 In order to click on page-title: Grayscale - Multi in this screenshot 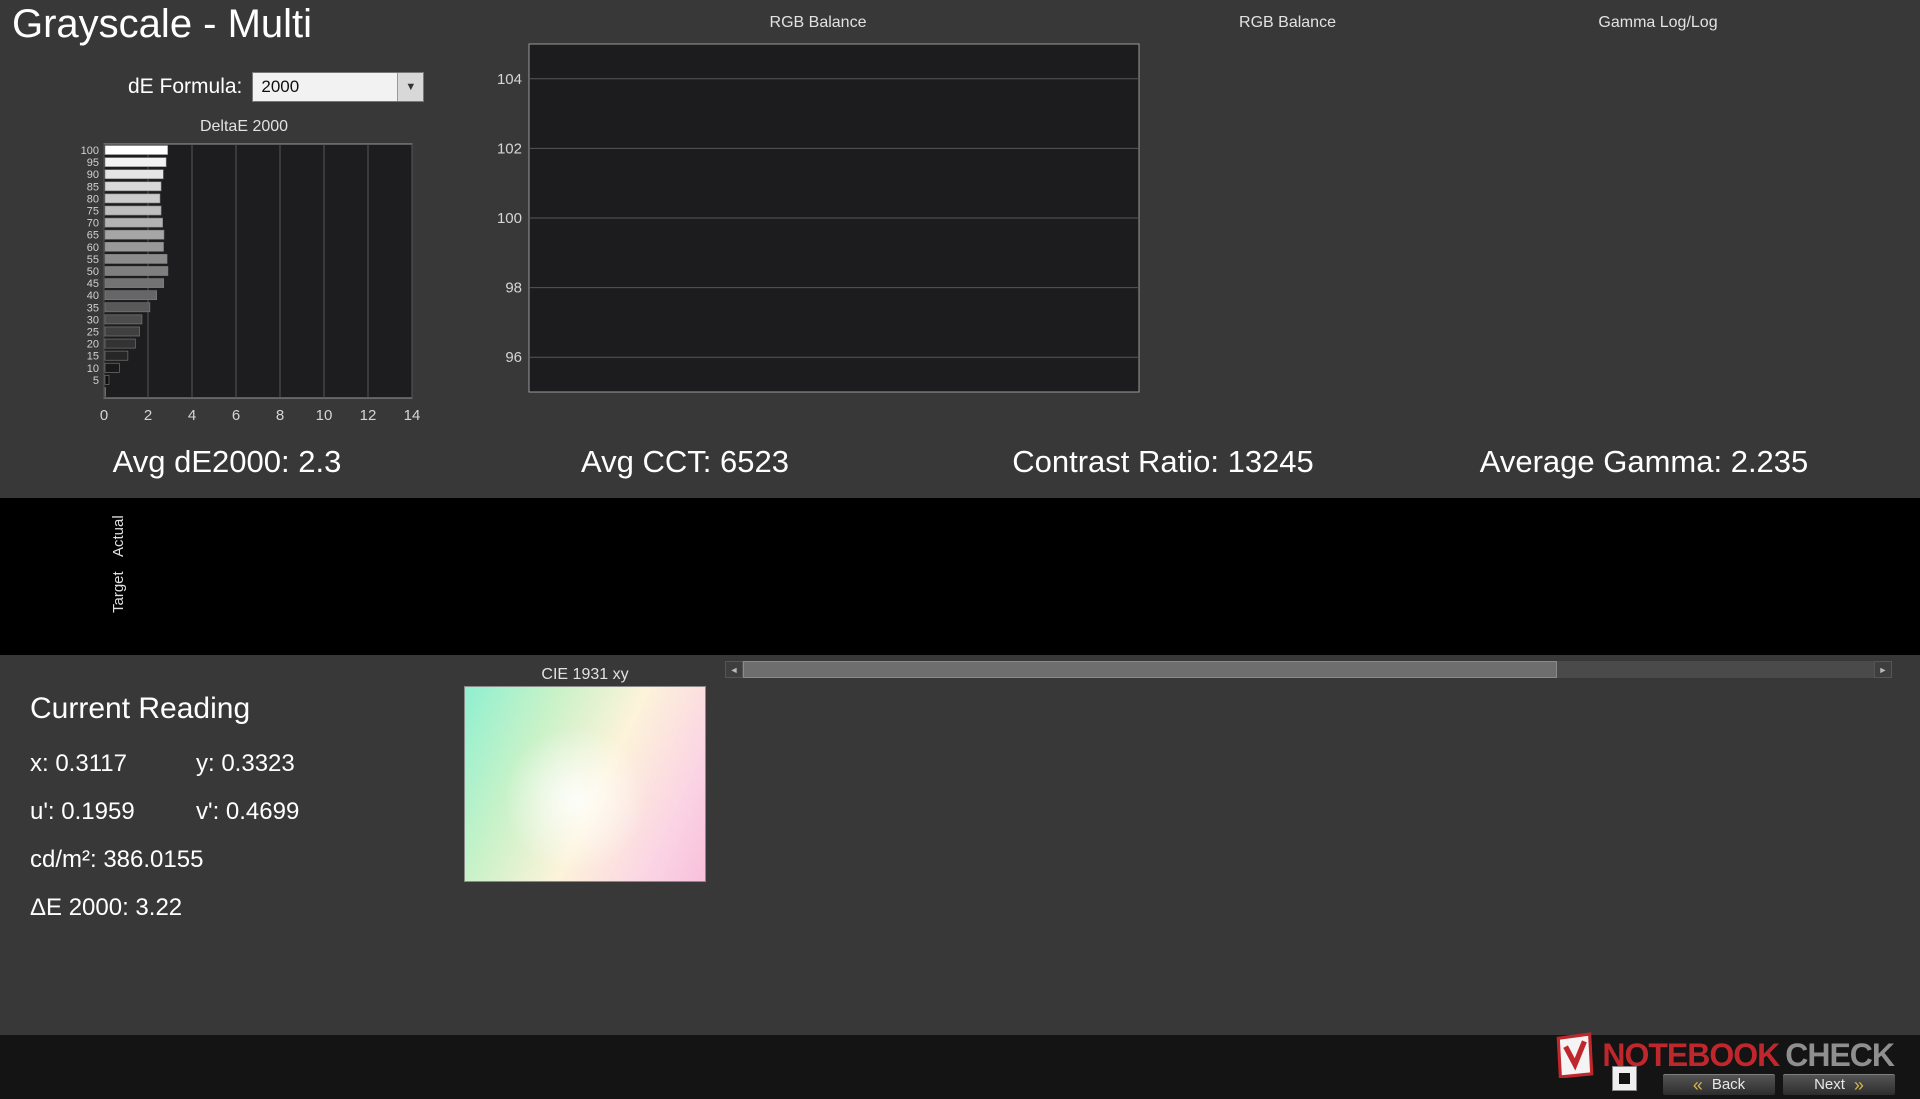, I will do `click(162, 24)`.